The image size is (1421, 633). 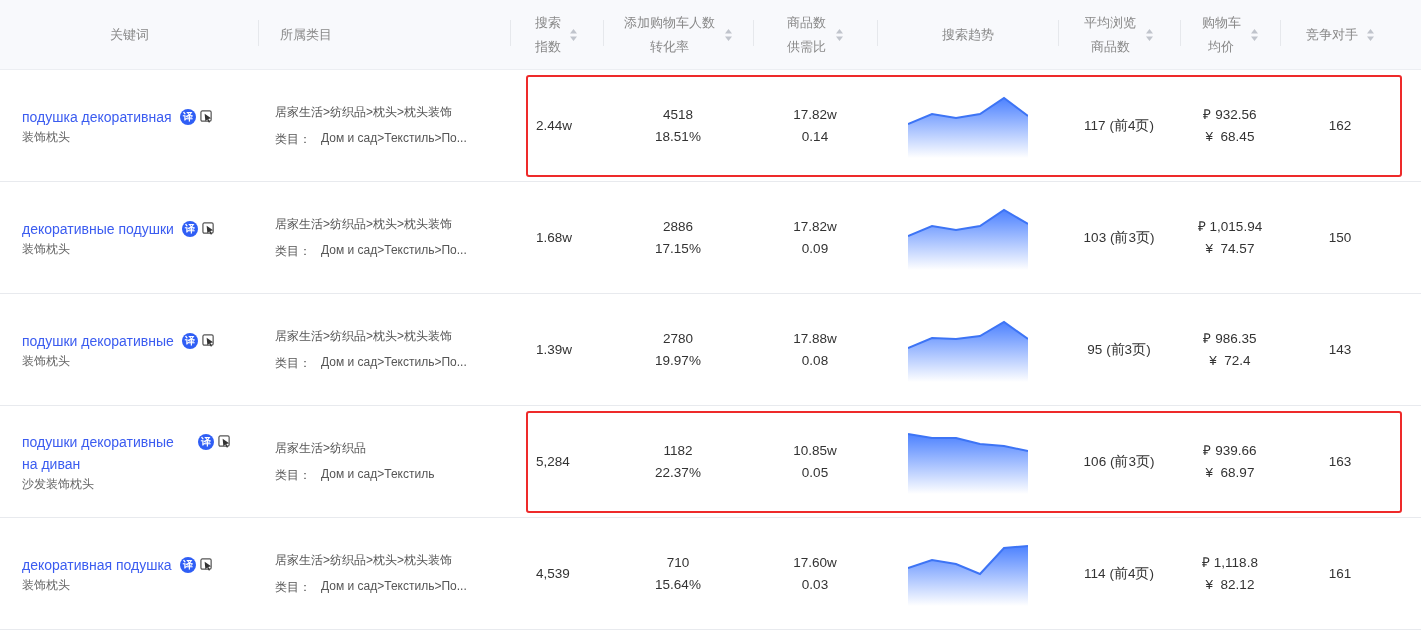 I want to click on column-header: 搜索指数, so click(x=548, y=34).